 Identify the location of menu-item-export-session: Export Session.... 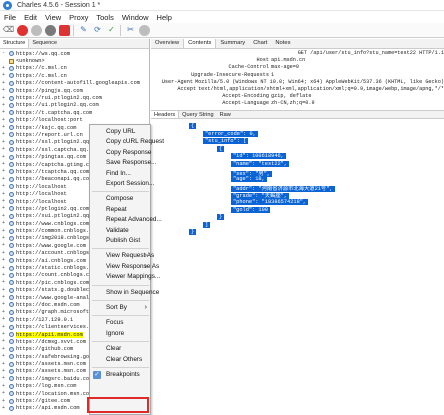
(122, 184).